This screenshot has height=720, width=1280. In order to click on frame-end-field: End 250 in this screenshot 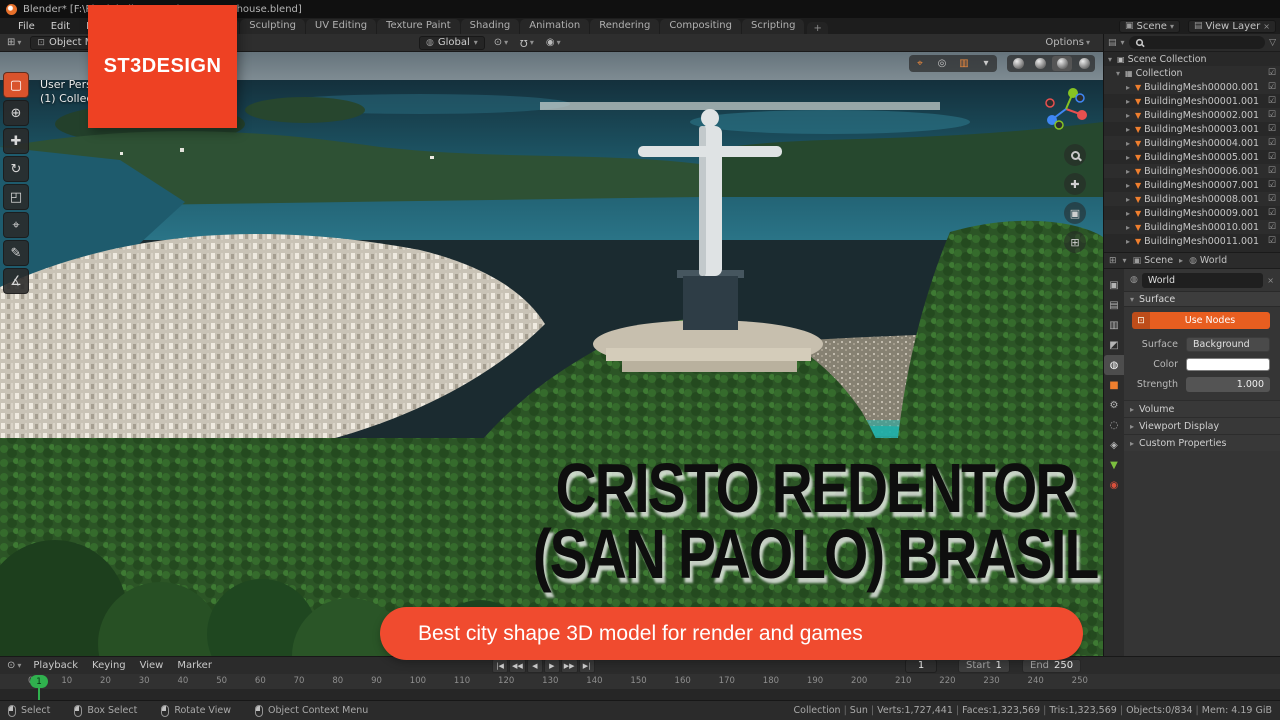, I will do `click(1052, 665)`.